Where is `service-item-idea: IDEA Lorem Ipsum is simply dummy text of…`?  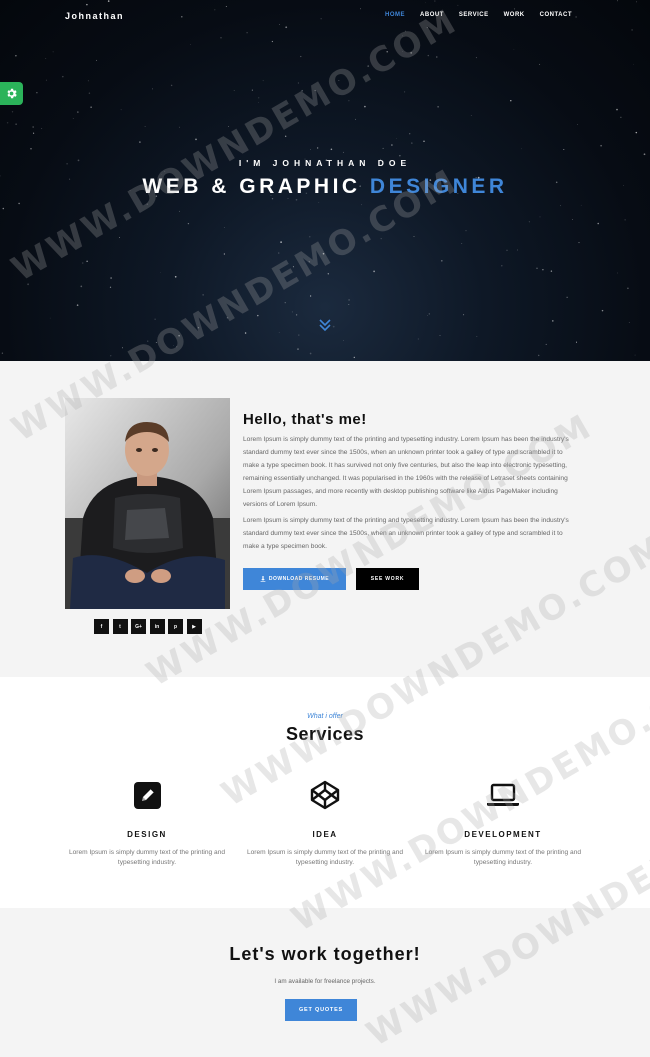
service-item-idea: IDEA Lorem Ipsum is simply dummy text of… is located at coordinates (325, 823).